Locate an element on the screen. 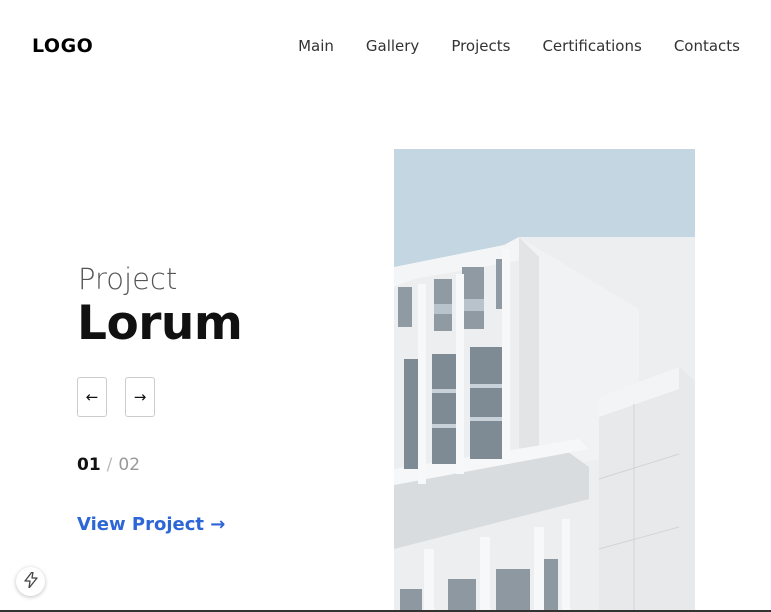 The height and width of the screenshot is (612, 771). lightning-button is located at coordinates (30, 581).